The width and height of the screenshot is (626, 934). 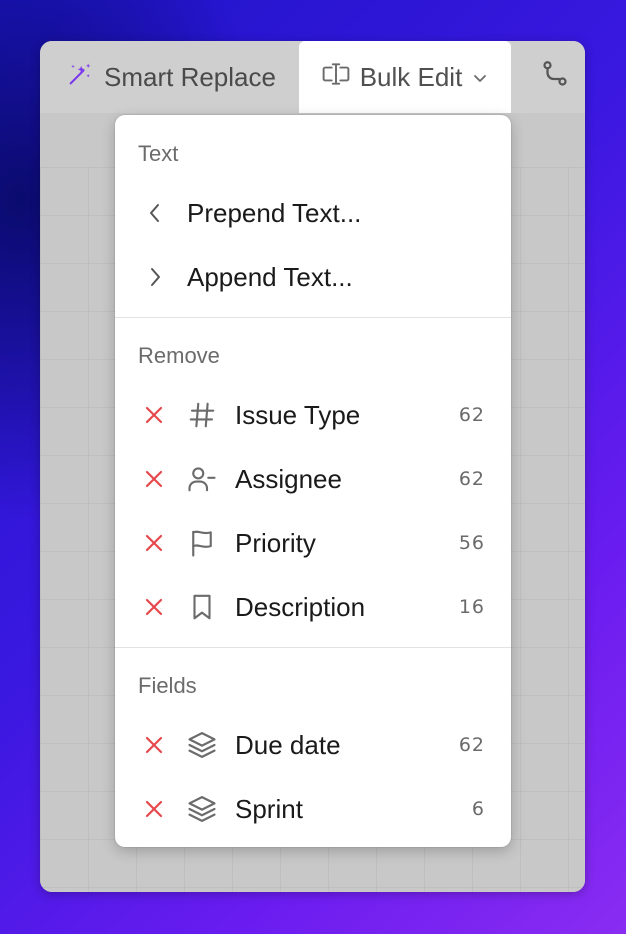 What do you see at coordinates (167, 685) in the screenshot?
I see `section-title-fields: Fields` at bounding box center [167, 685].